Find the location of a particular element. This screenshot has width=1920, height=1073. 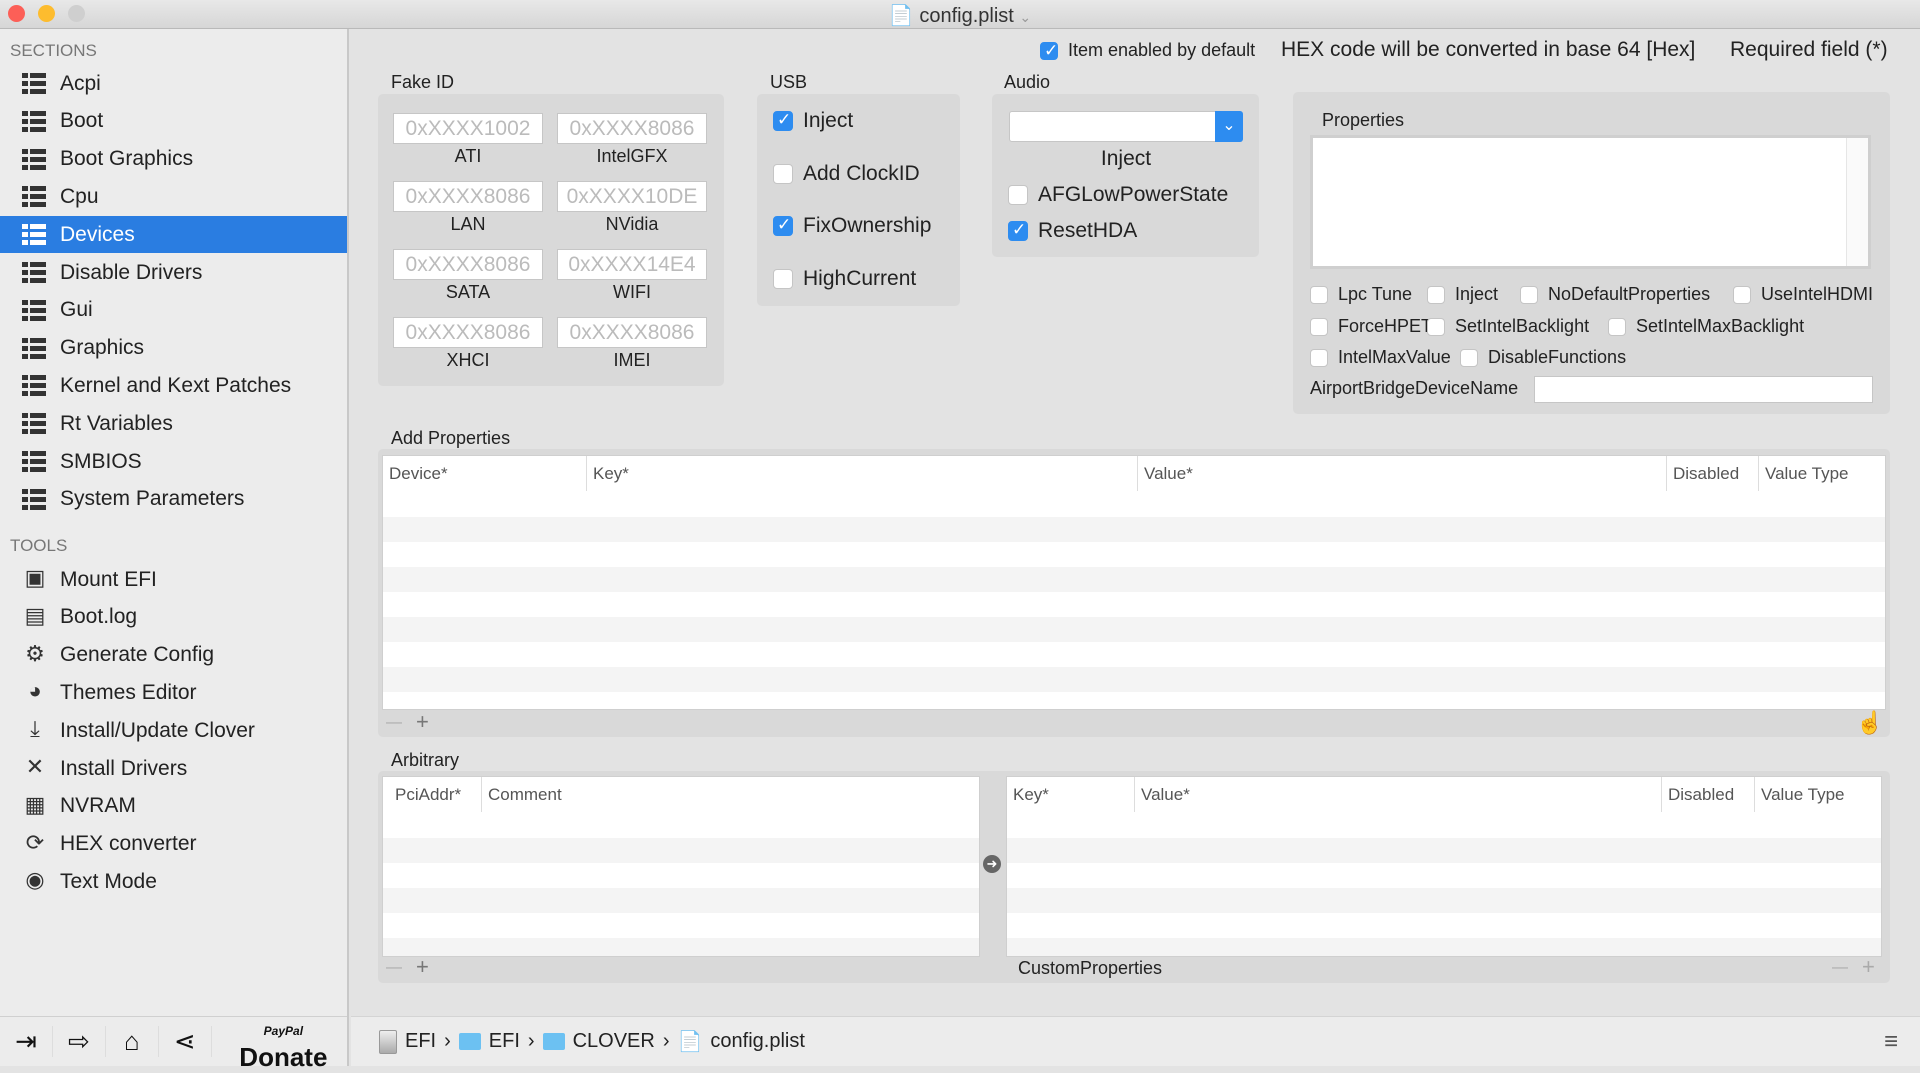

tool-item-nvram: ▦ NVRAM is located at coordinates (173, 806).